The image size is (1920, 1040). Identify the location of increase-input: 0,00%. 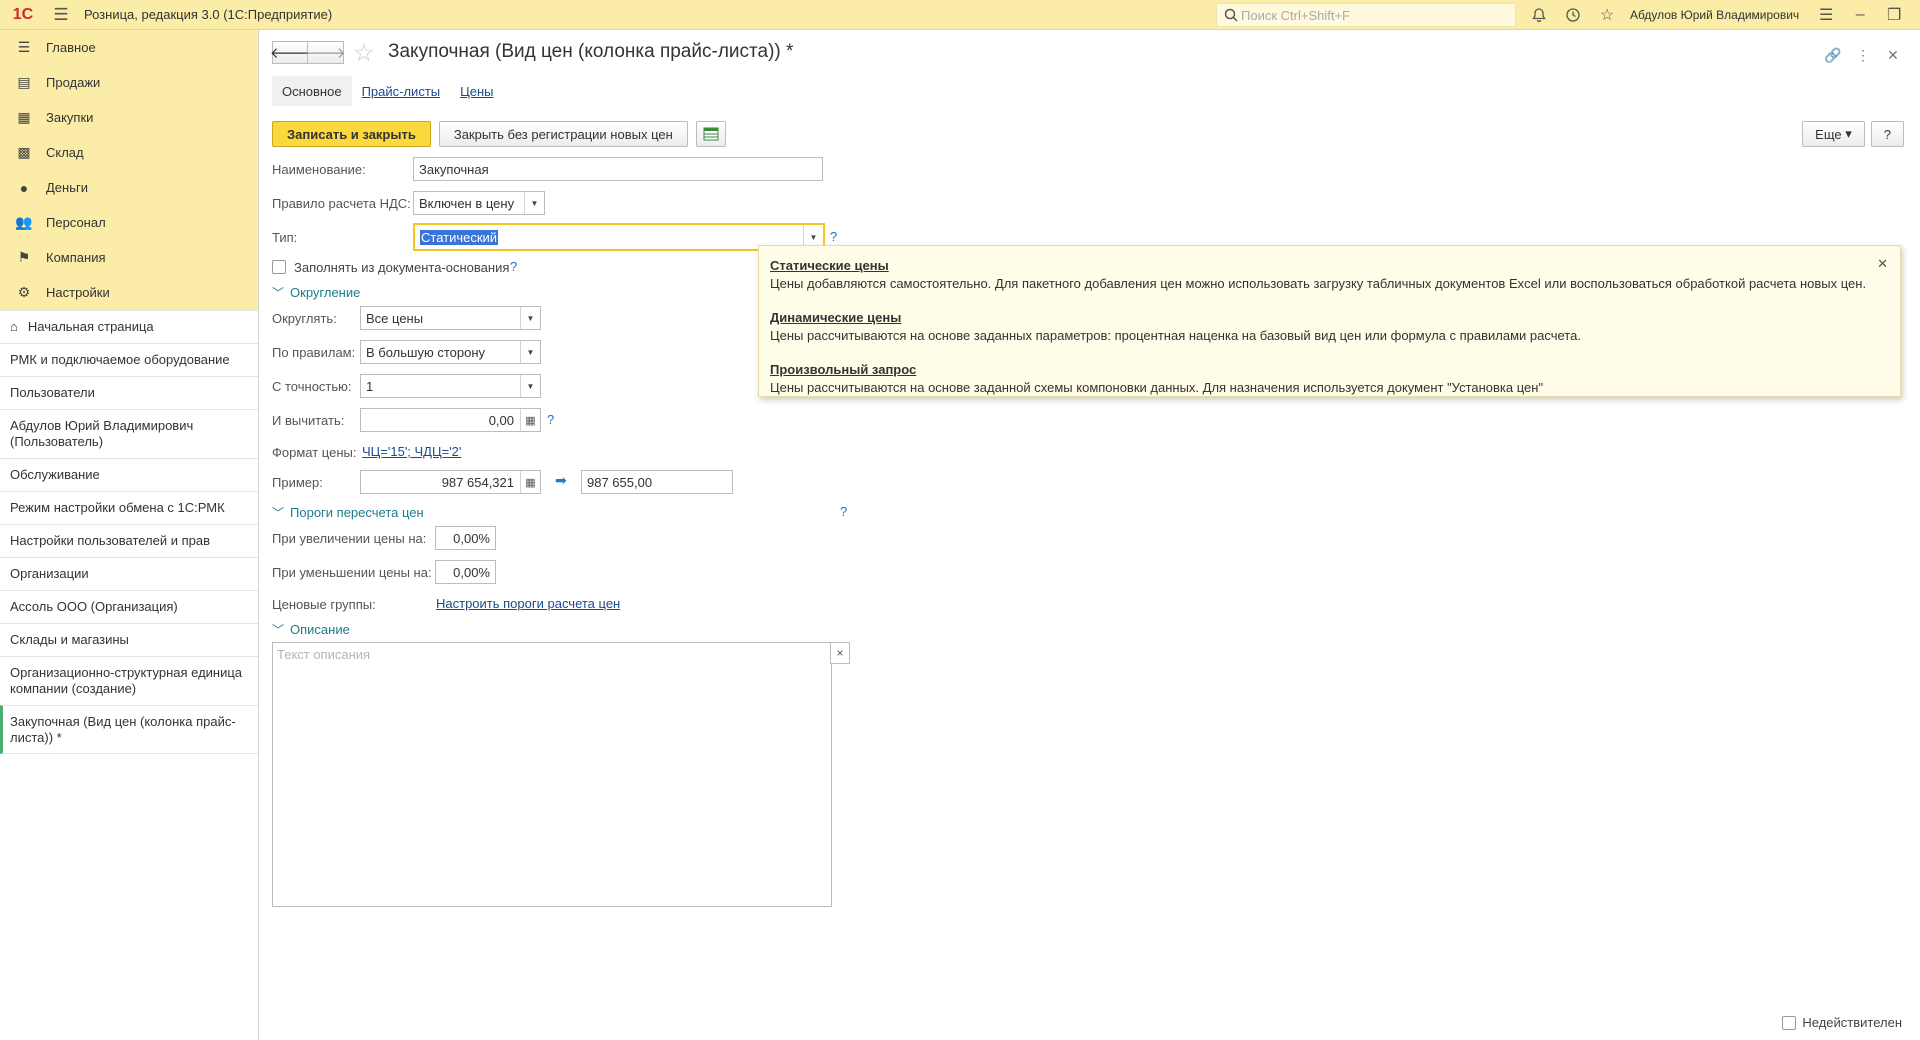
(465, 538).